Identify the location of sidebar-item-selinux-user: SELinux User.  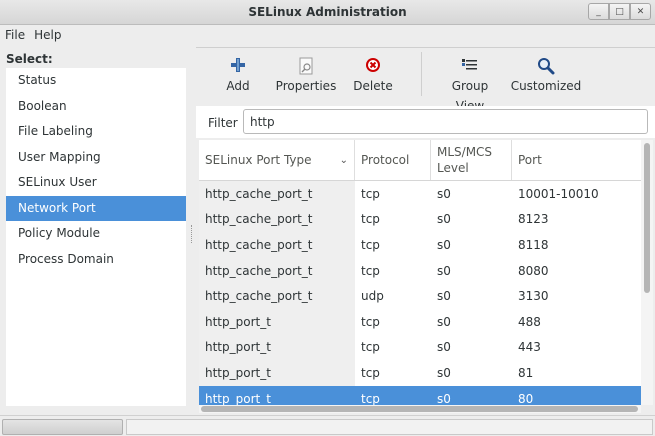
(96, 183).